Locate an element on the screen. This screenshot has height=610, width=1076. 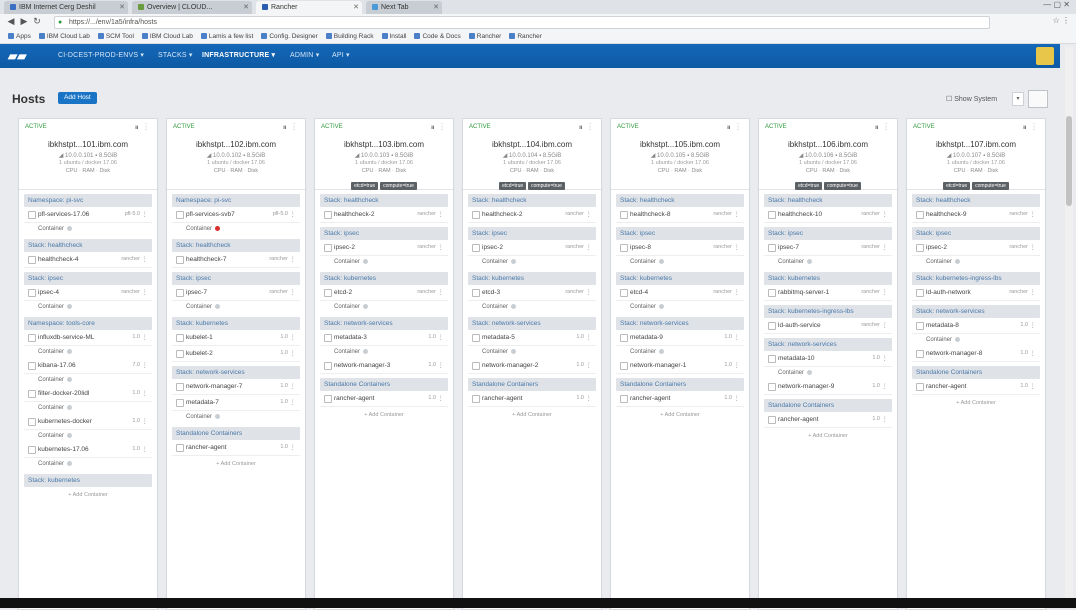
nav-item: ADMIN ▾ is located at coordinates (304, 55).